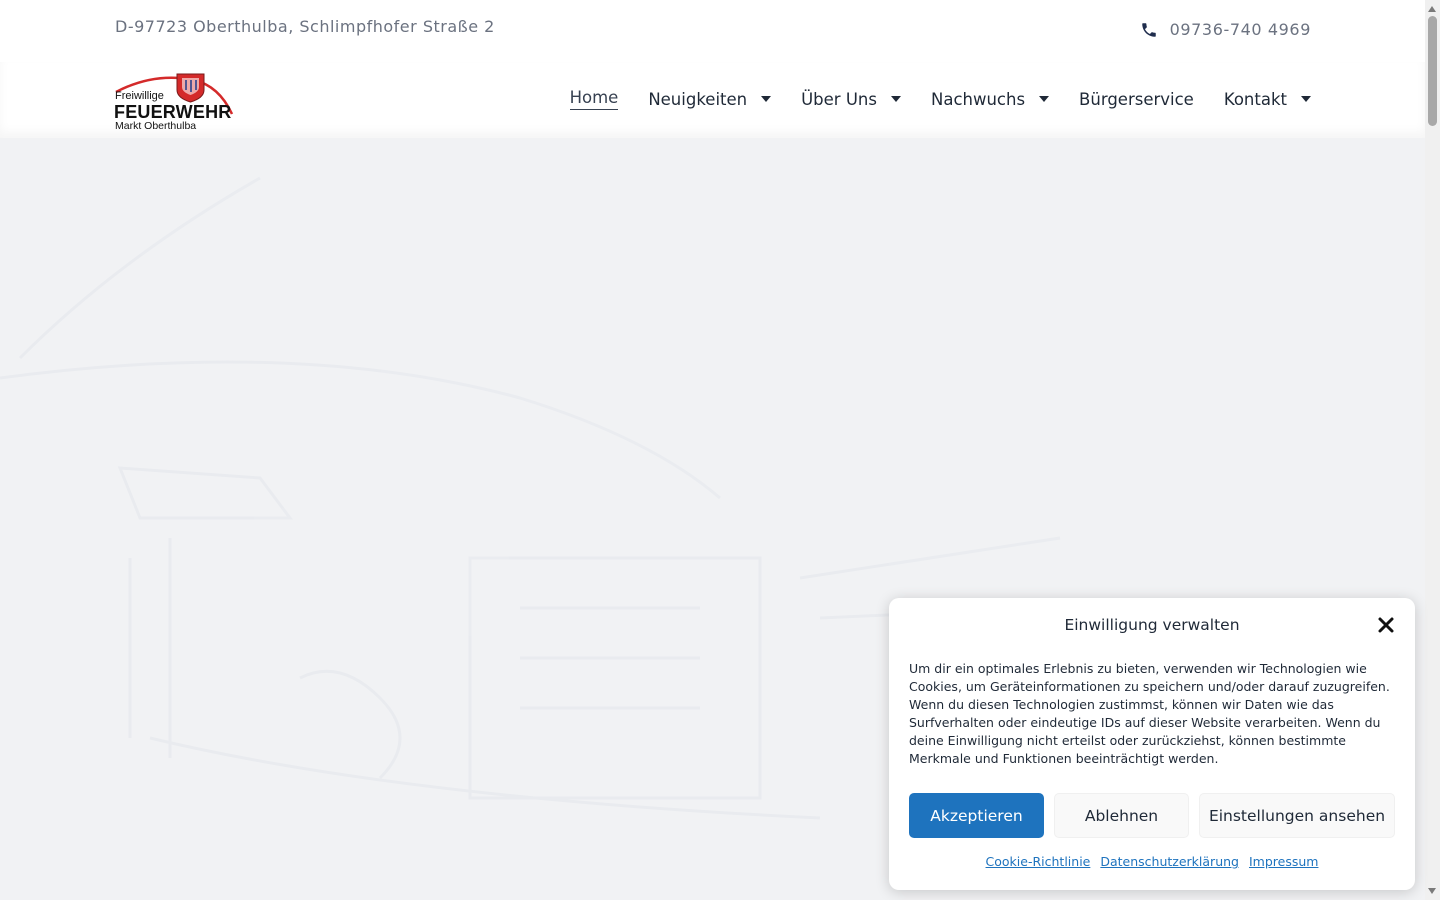  Describe the element at coordinates (1038, 861) in the screenshot. I see `cookie-policy-link: Cookie-Richtlinie` at that location.